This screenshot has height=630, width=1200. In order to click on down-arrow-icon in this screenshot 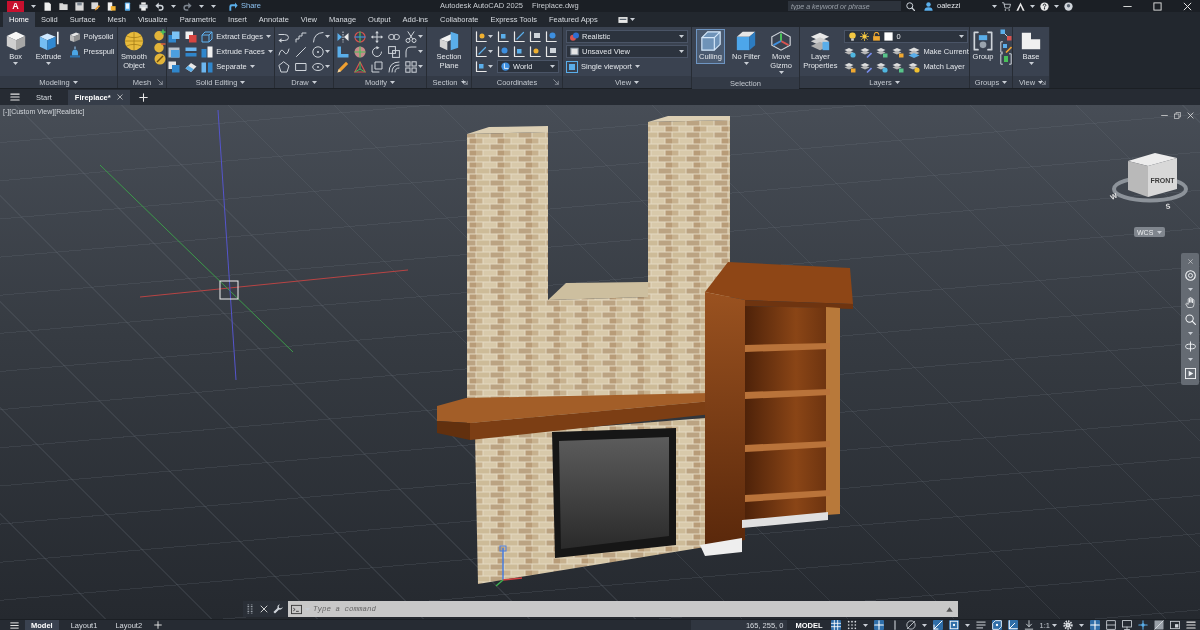, I will do `click(1028, 625)`.